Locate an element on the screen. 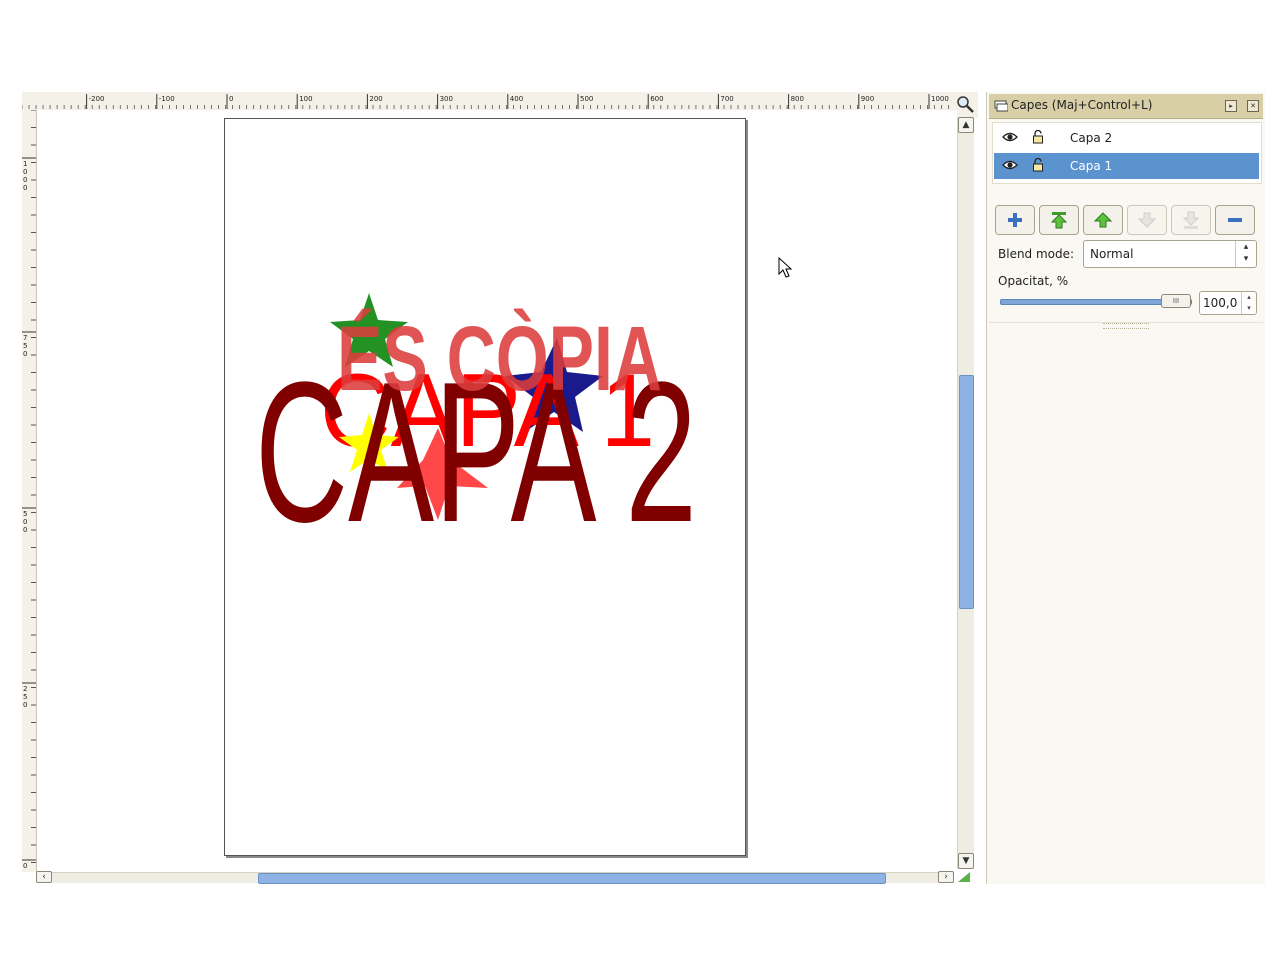 This screenshot has height=974, width=1280. dock-title-bar: Capes (Maj+Control+L) ▸ ✕ is located at coordinates (1126, 106).